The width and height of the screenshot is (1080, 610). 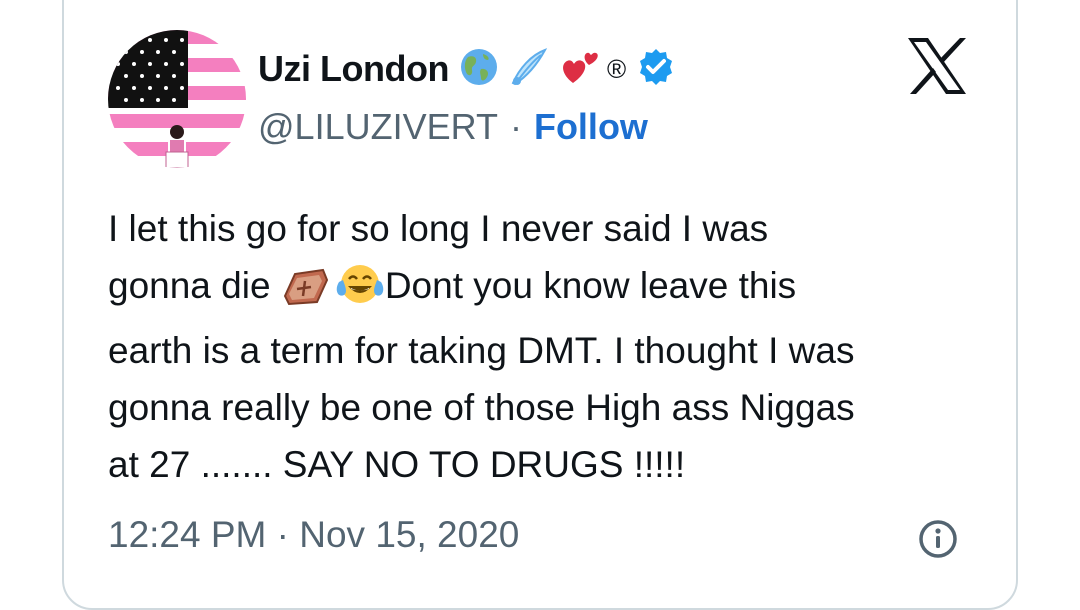 I want to click on tears-of-joy-icon, so click(x=360, y=292).